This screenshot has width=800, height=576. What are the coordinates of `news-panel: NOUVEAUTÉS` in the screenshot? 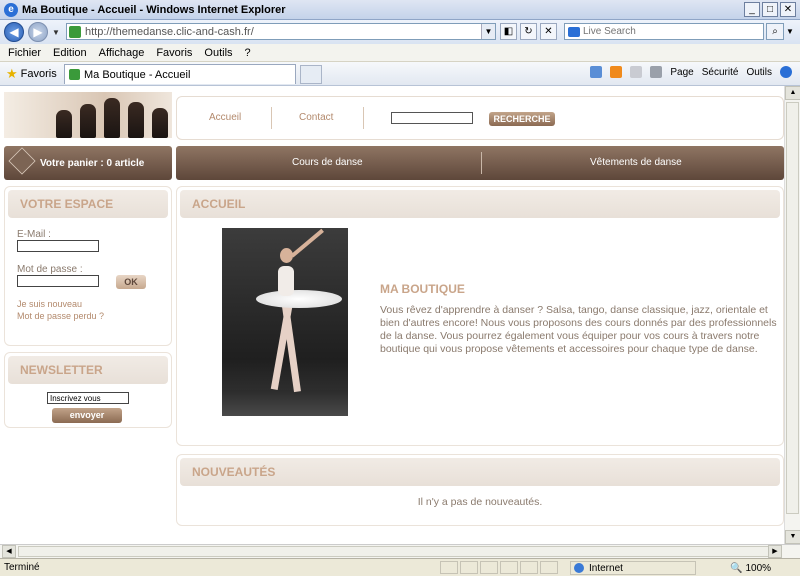 It's located at (480, 490).